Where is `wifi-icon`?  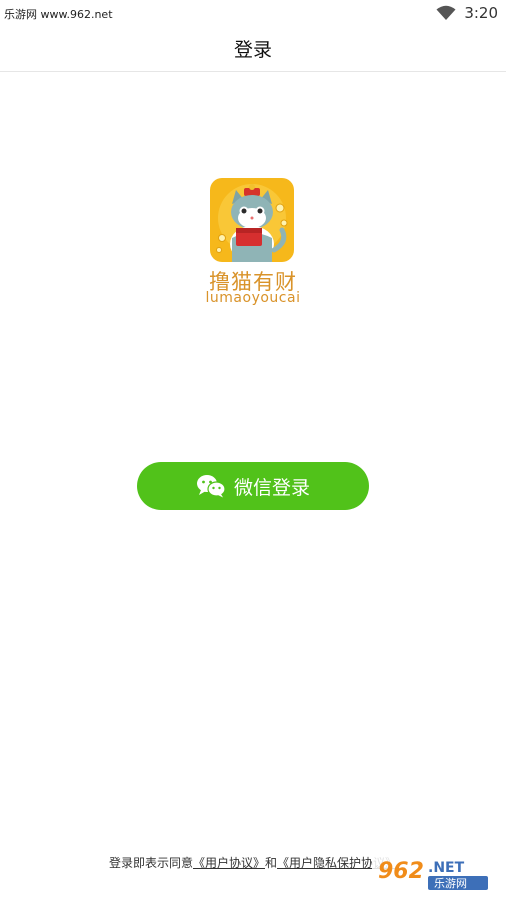
wifi-icon is located at coordinates (446, 13).